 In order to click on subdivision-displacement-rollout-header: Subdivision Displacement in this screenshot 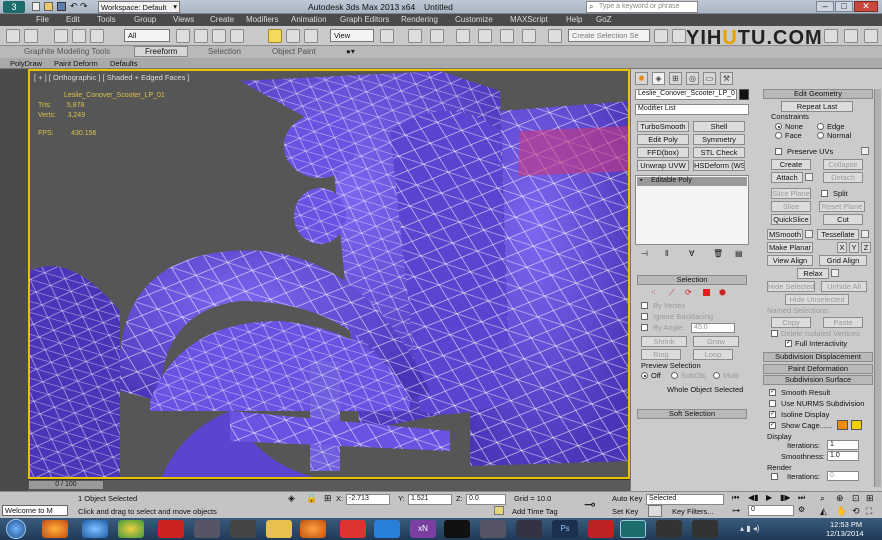, I will do `click(818, 357)`.